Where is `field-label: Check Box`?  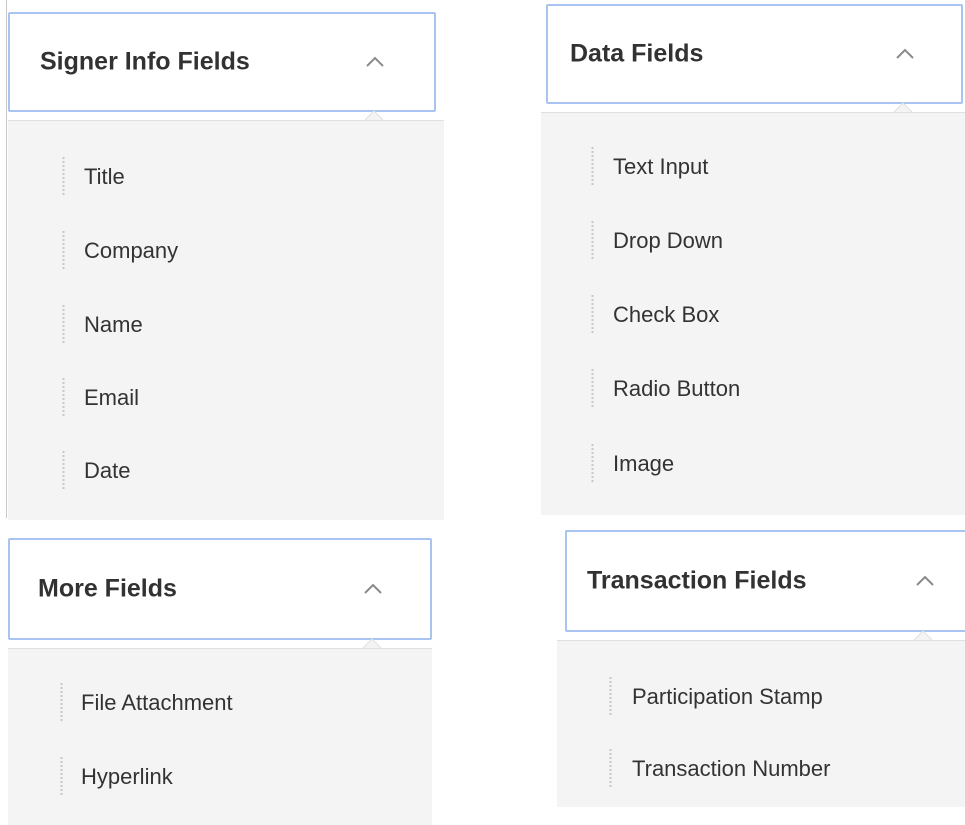 field-label: Check Box is located at coordinates (666, 314).